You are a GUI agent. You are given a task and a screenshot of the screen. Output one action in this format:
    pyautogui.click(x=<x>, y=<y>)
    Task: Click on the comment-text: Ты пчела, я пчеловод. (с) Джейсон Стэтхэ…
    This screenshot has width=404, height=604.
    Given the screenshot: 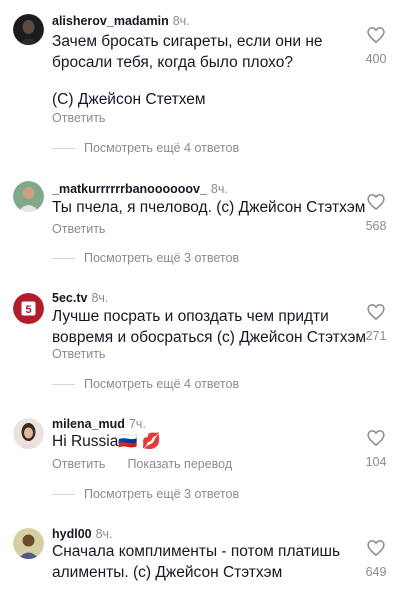 What is the action you would take?
    pyautogui.click(x=209, y=207)
    